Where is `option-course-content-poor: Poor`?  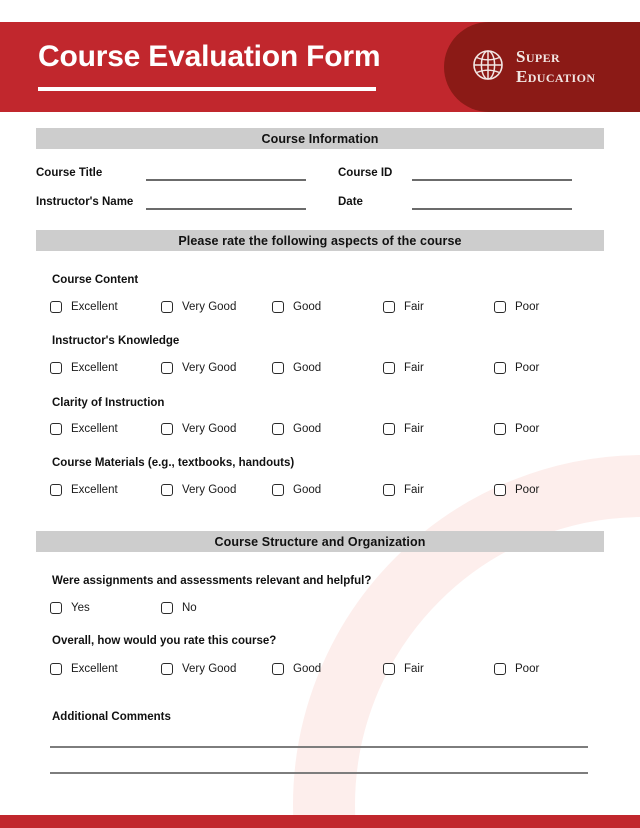 option-course-content-poor: Poor is located at coordinates (516, 307).